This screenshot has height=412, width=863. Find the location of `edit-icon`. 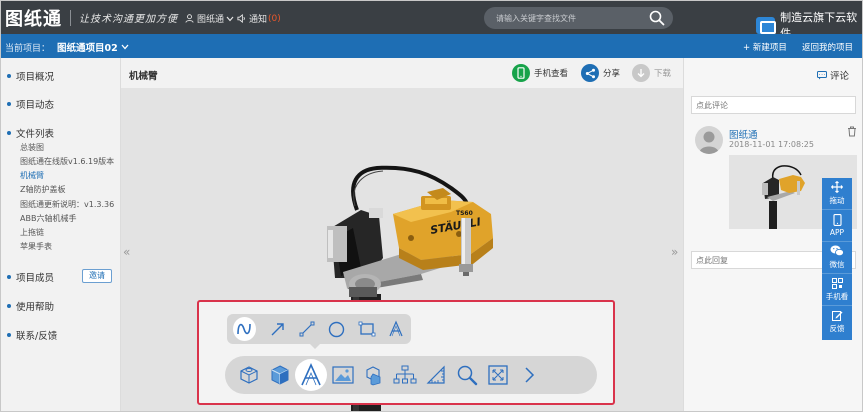

edit-icon is located at coordinates (836, 316).